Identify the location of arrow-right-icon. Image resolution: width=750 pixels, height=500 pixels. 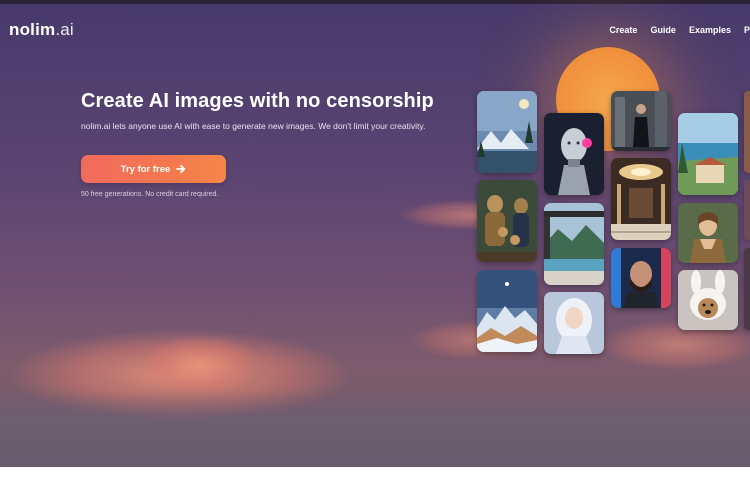
(181, 169).